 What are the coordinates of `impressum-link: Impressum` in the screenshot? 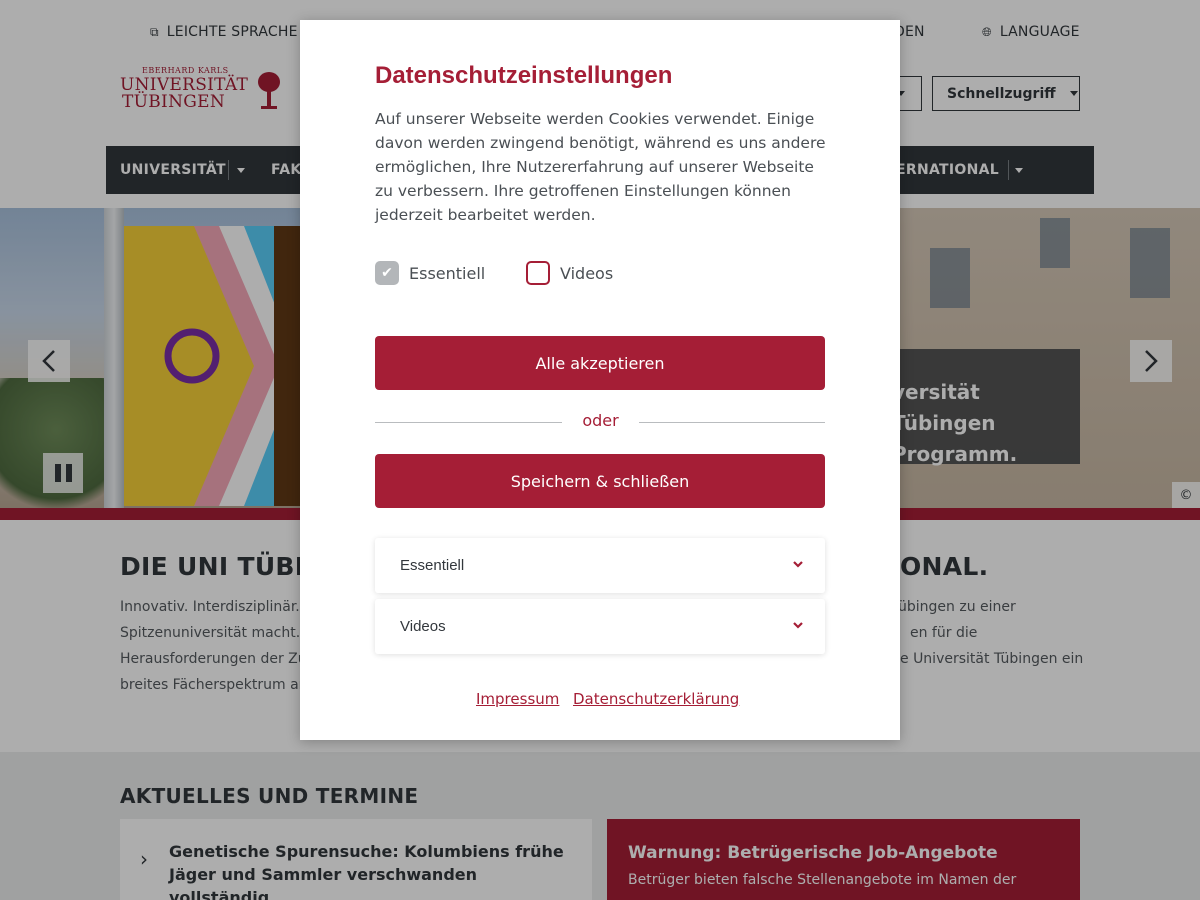 It's located at (517, 699).